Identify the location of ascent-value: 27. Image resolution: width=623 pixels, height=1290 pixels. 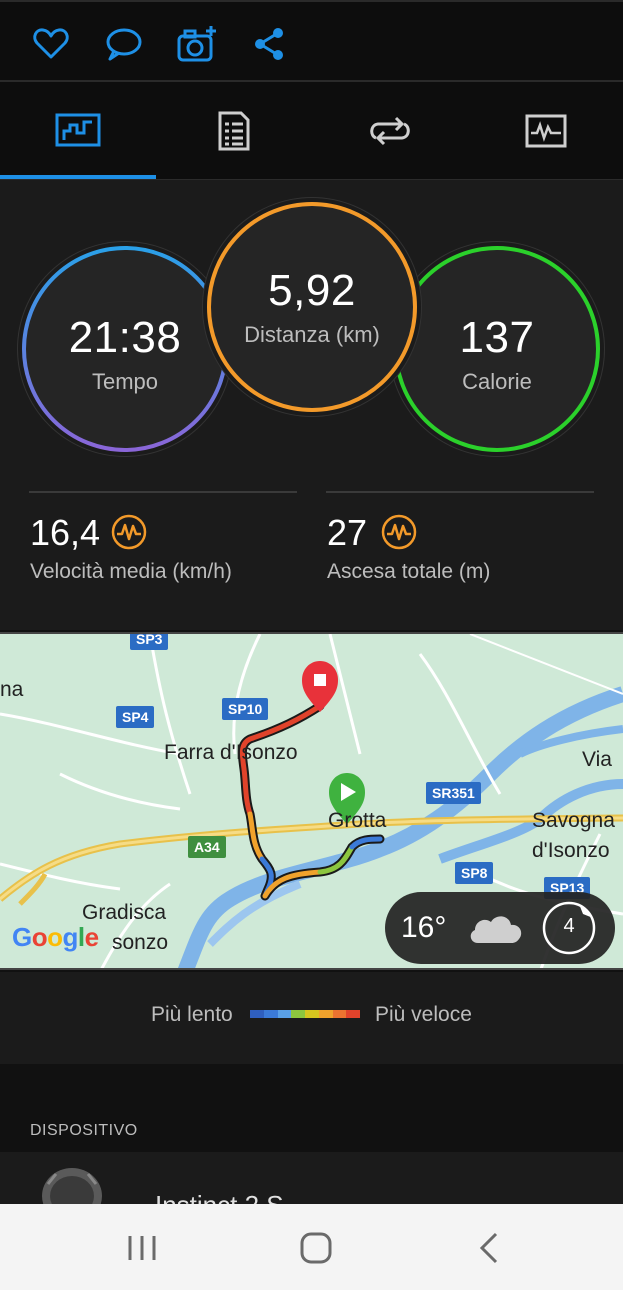
(347, 532).